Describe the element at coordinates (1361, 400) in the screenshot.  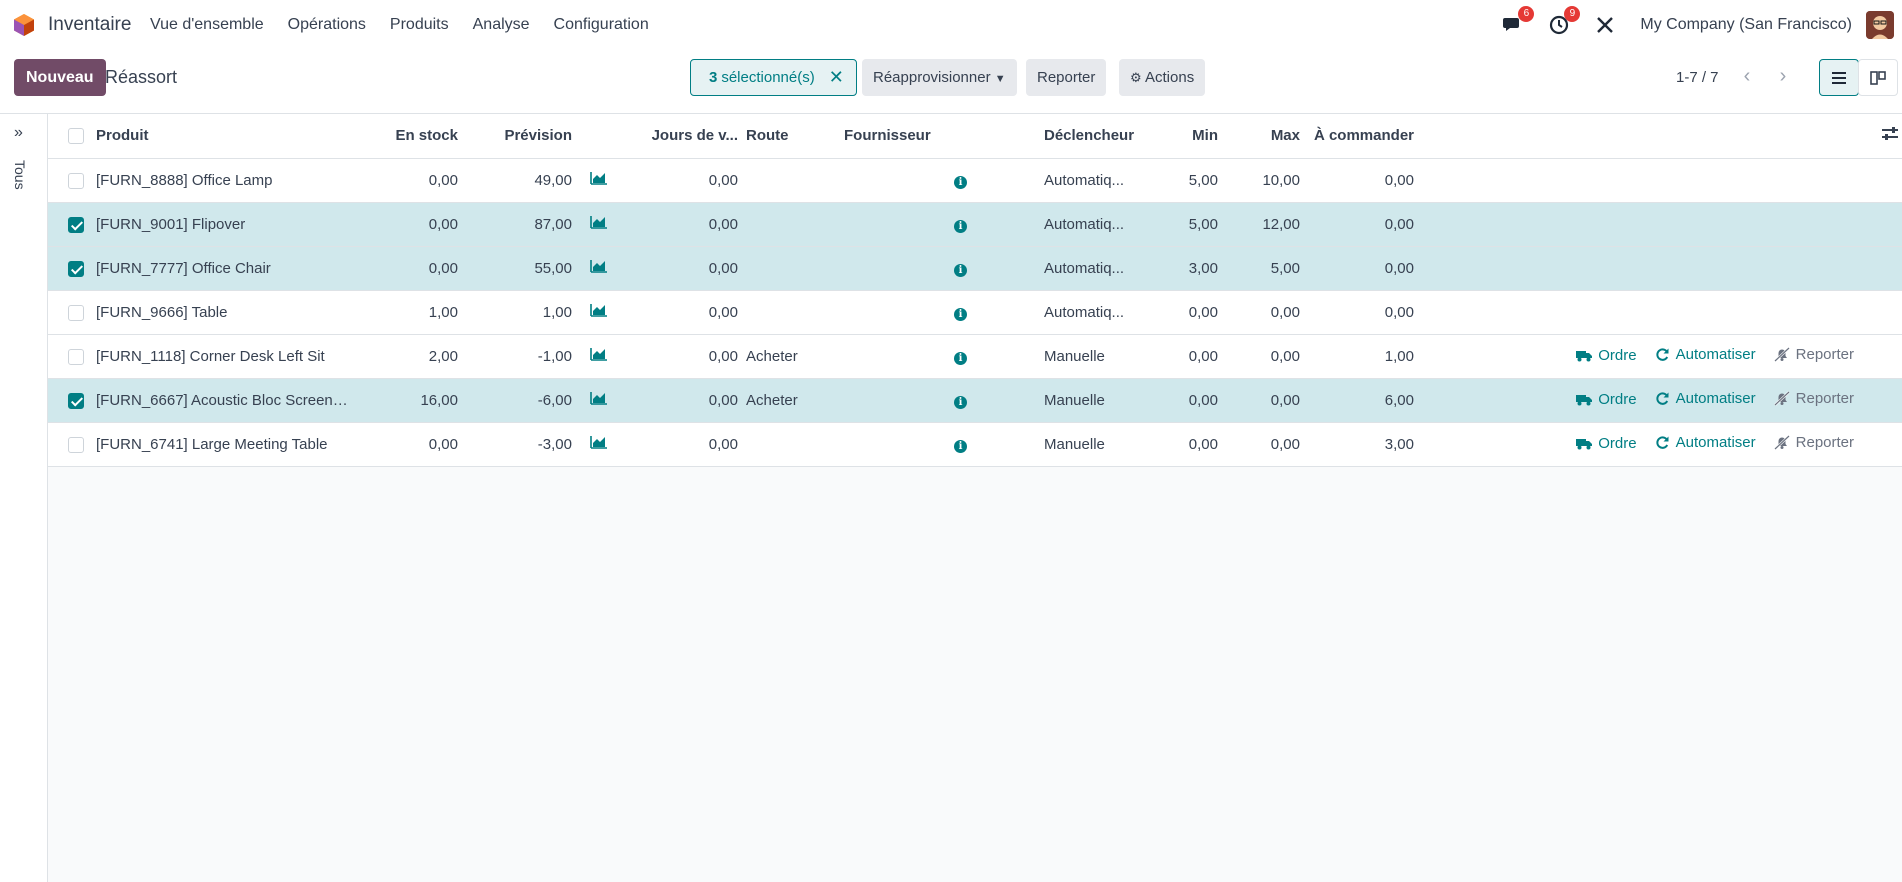
I see `to-order-cell: 6,00` at that location.